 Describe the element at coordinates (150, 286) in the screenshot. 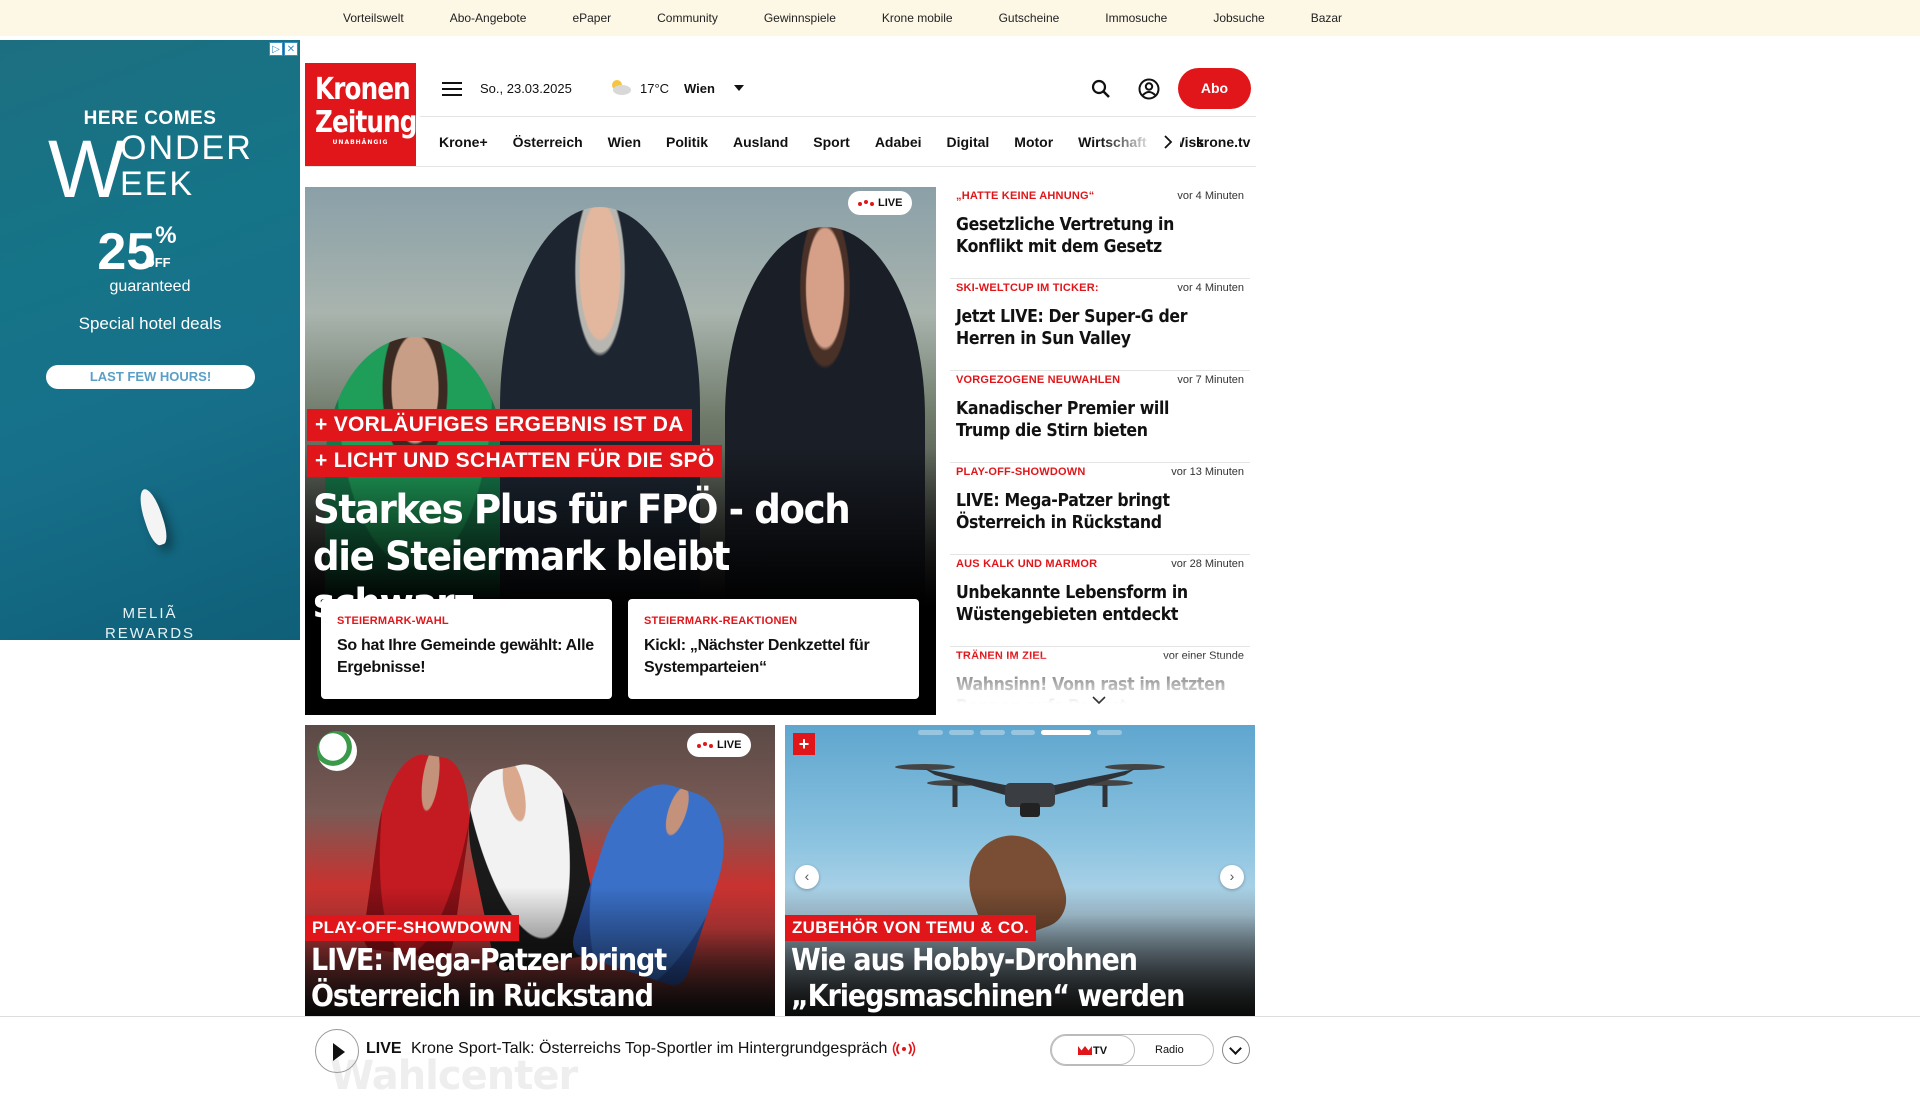

I see `ad-guaranteed: guaranteed` at that location.